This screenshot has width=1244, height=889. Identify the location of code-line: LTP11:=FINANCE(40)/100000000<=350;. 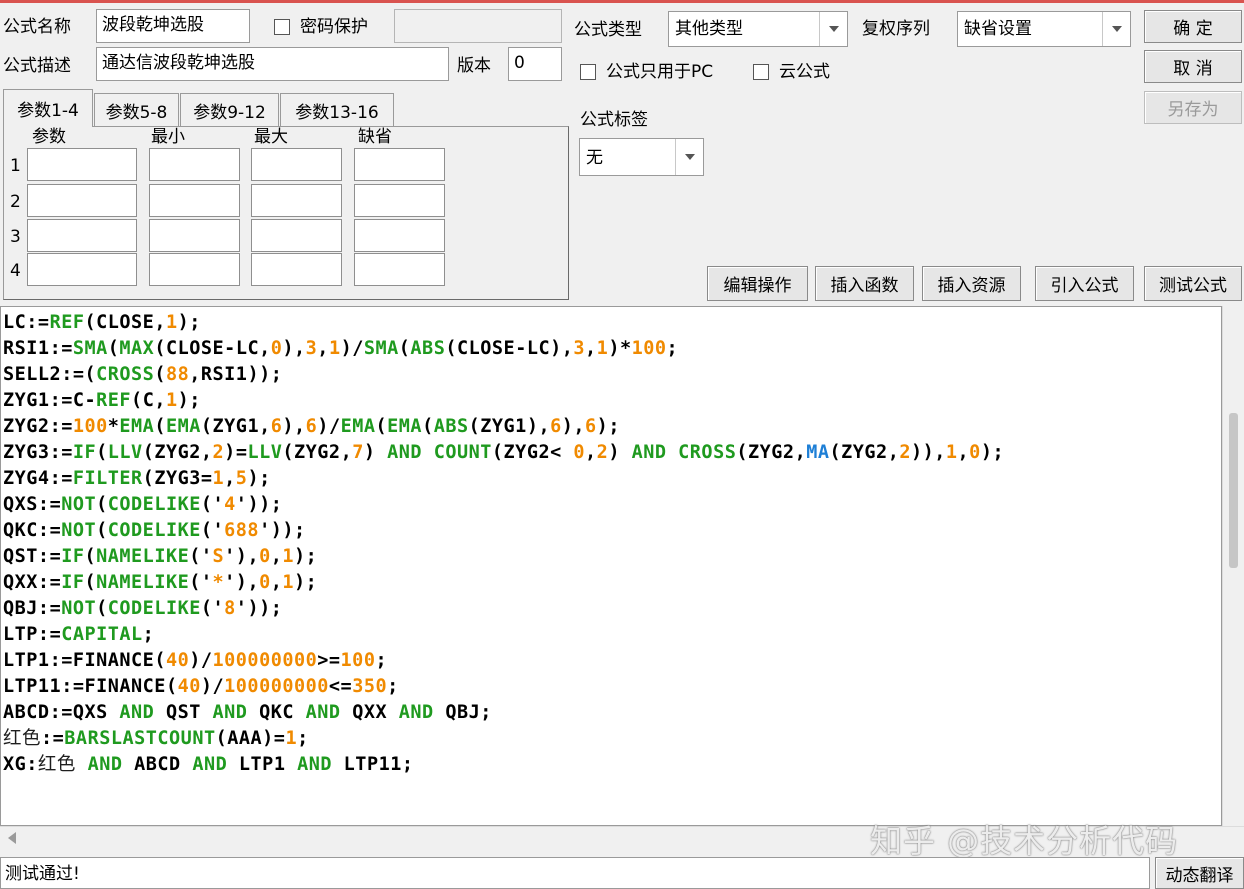
(201, 686).